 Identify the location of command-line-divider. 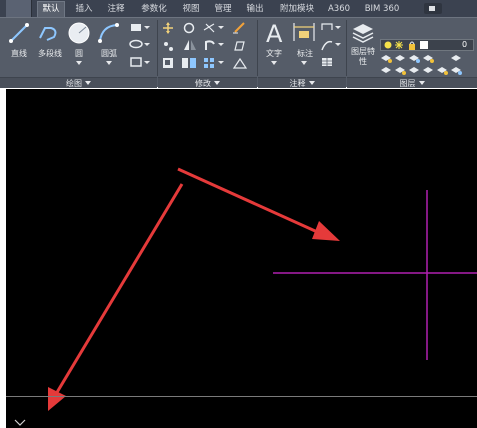
(241, 396).